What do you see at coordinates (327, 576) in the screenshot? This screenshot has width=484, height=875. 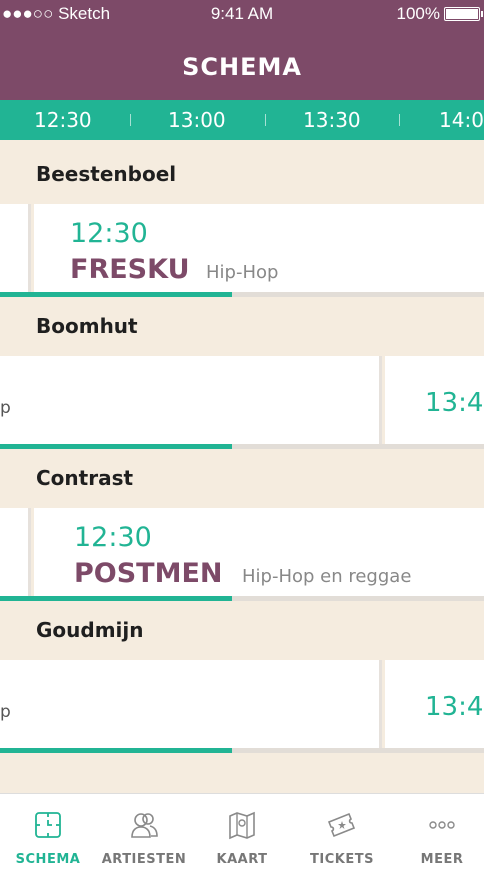 I see `act-genre: Hip-Hop en reggae` at bounding box center [327, 576].